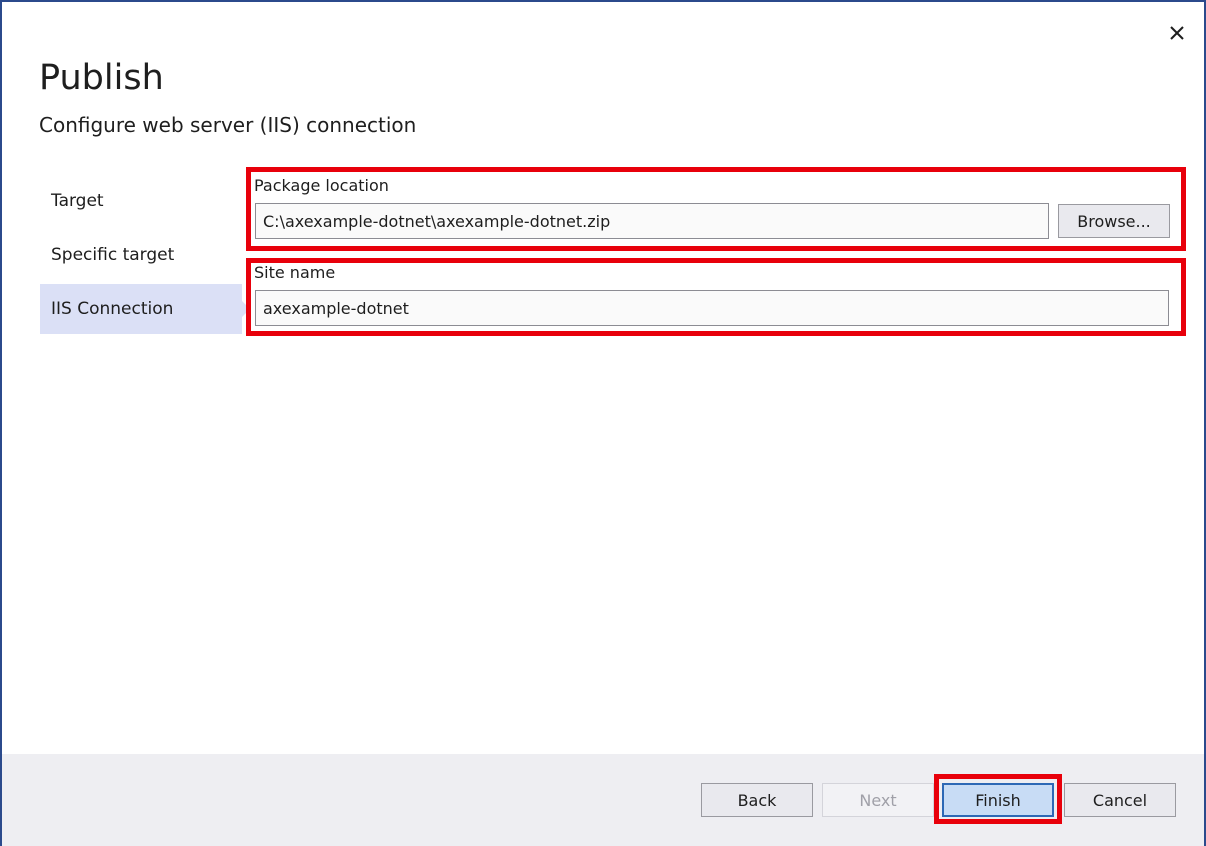 This screenshot has height=846, width=1206. What do you see at coordinates (101, 78) in the screenshot?
I see `dialog-title: Publish` at bounding box center [101, 78].